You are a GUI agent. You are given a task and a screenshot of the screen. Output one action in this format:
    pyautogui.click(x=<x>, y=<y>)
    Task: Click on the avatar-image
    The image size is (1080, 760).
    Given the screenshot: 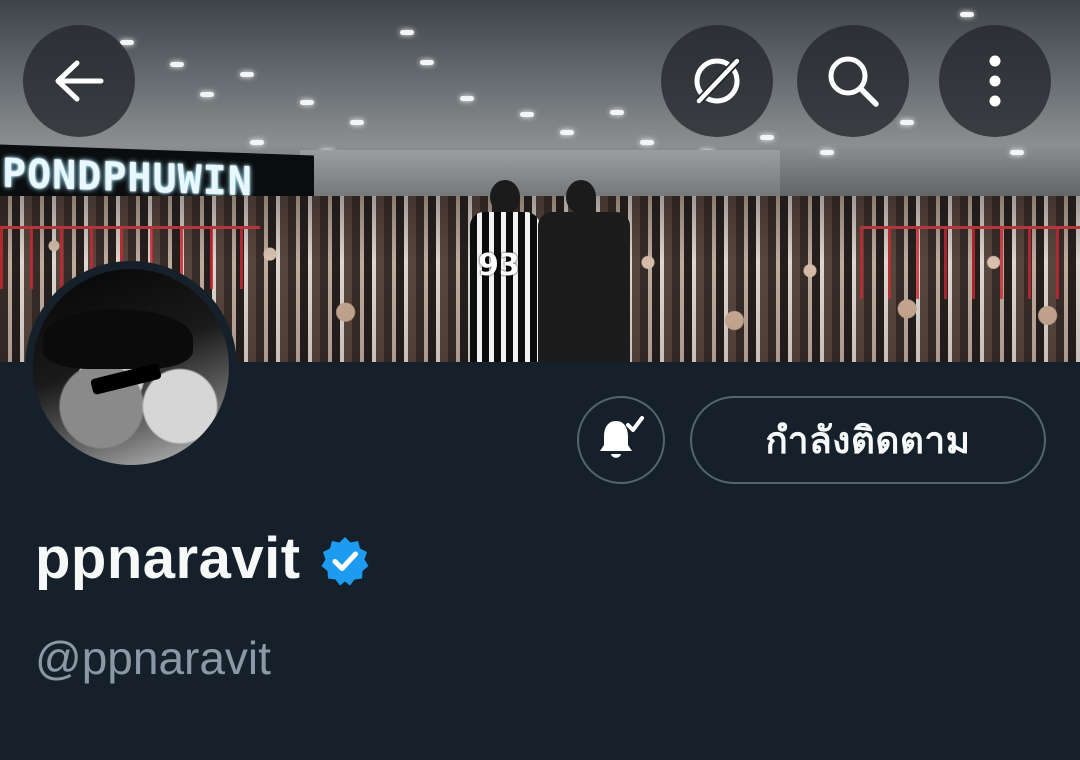 What is the action you would take?
    pyautogui.click(x=131, y=367)
    